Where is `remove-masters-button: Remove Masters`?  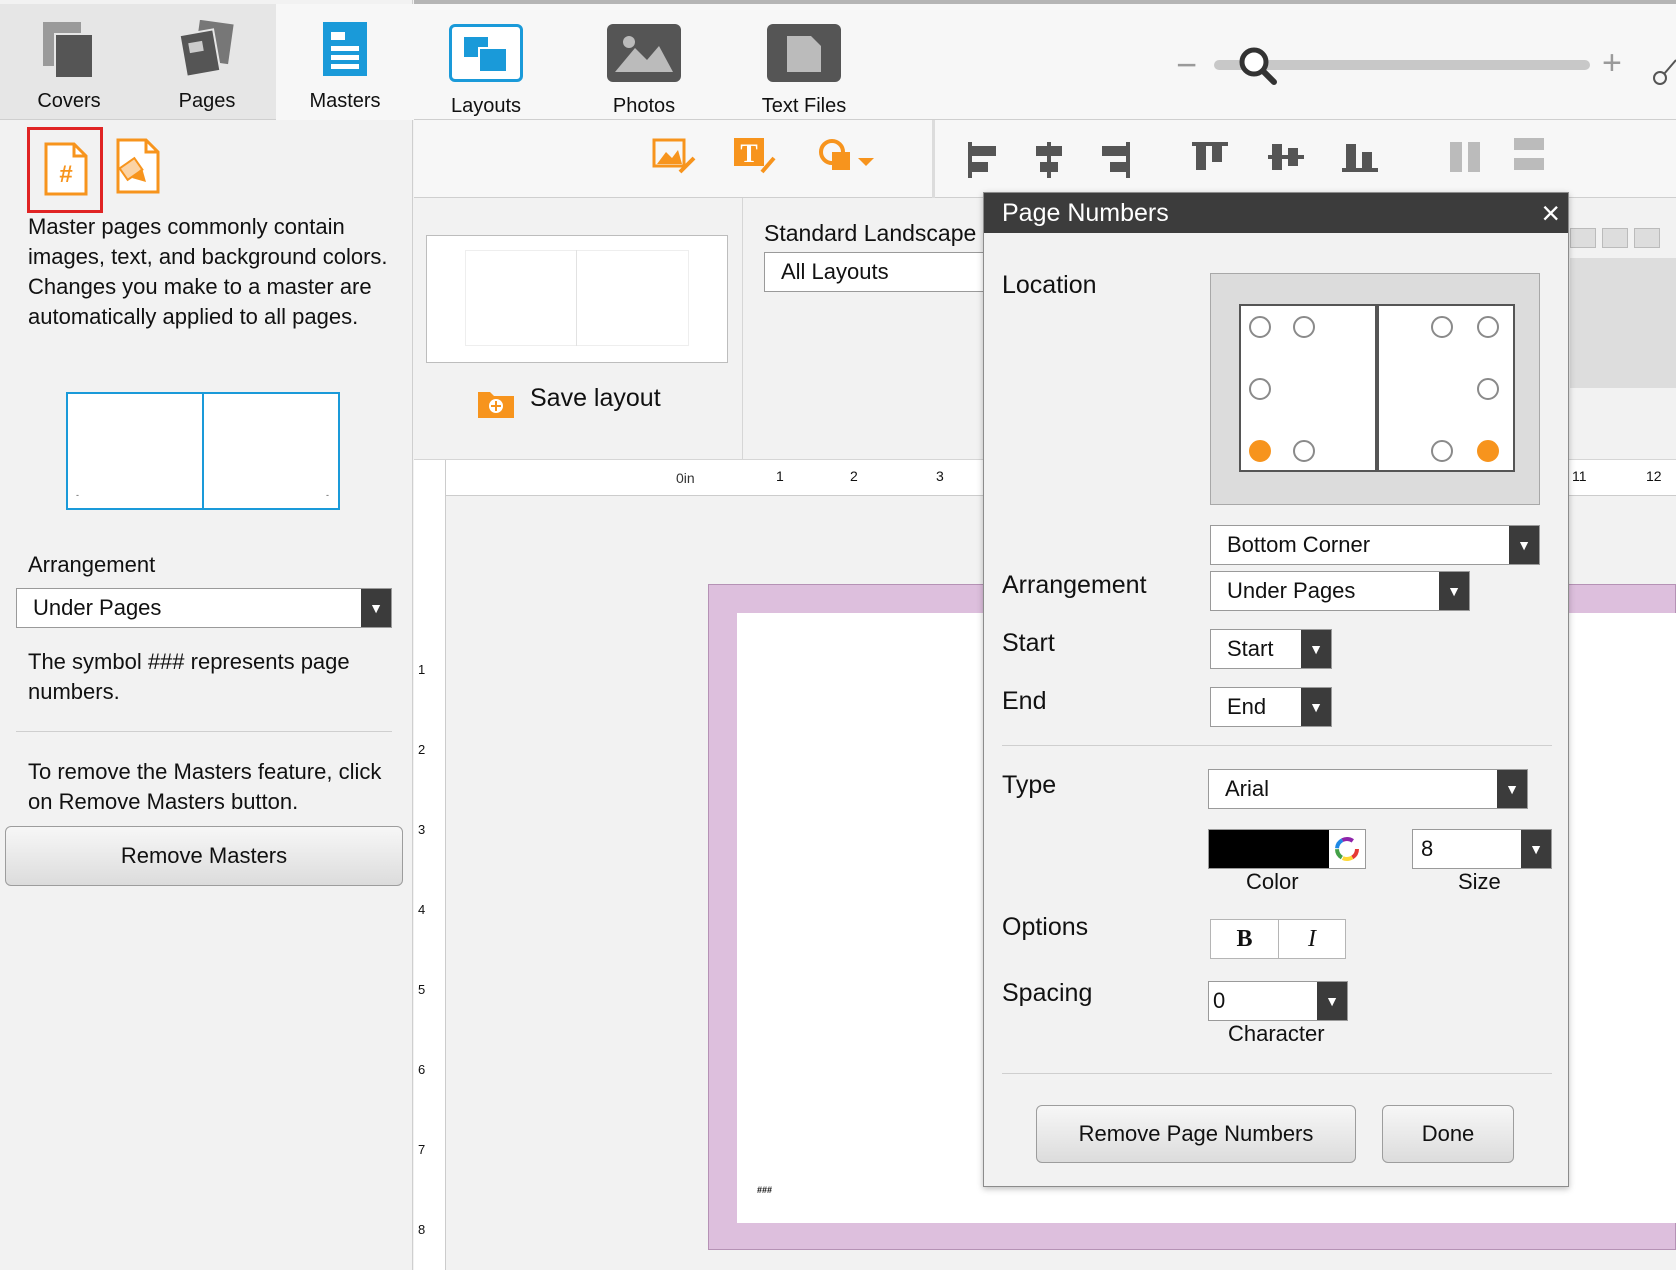 remove-masters-button: Remove Masters is located at coordinates (204, 856).